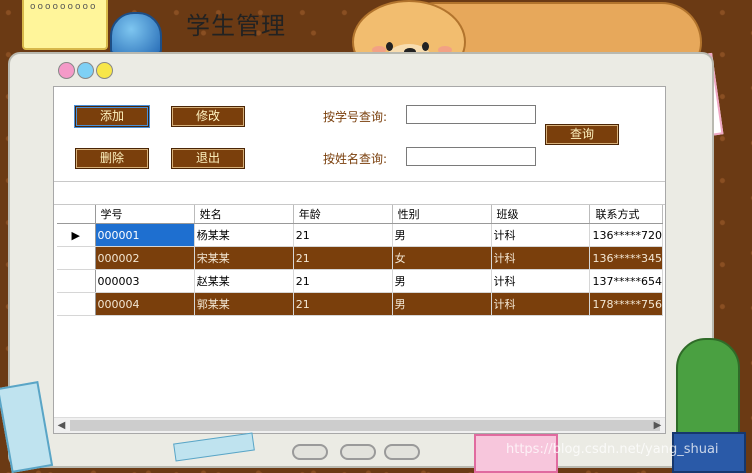 The height and width of the screenshot is (473, 752). Describe the element at coordinates (208, 116) in the screenshot. I see `edit-button: 修改` at that location.